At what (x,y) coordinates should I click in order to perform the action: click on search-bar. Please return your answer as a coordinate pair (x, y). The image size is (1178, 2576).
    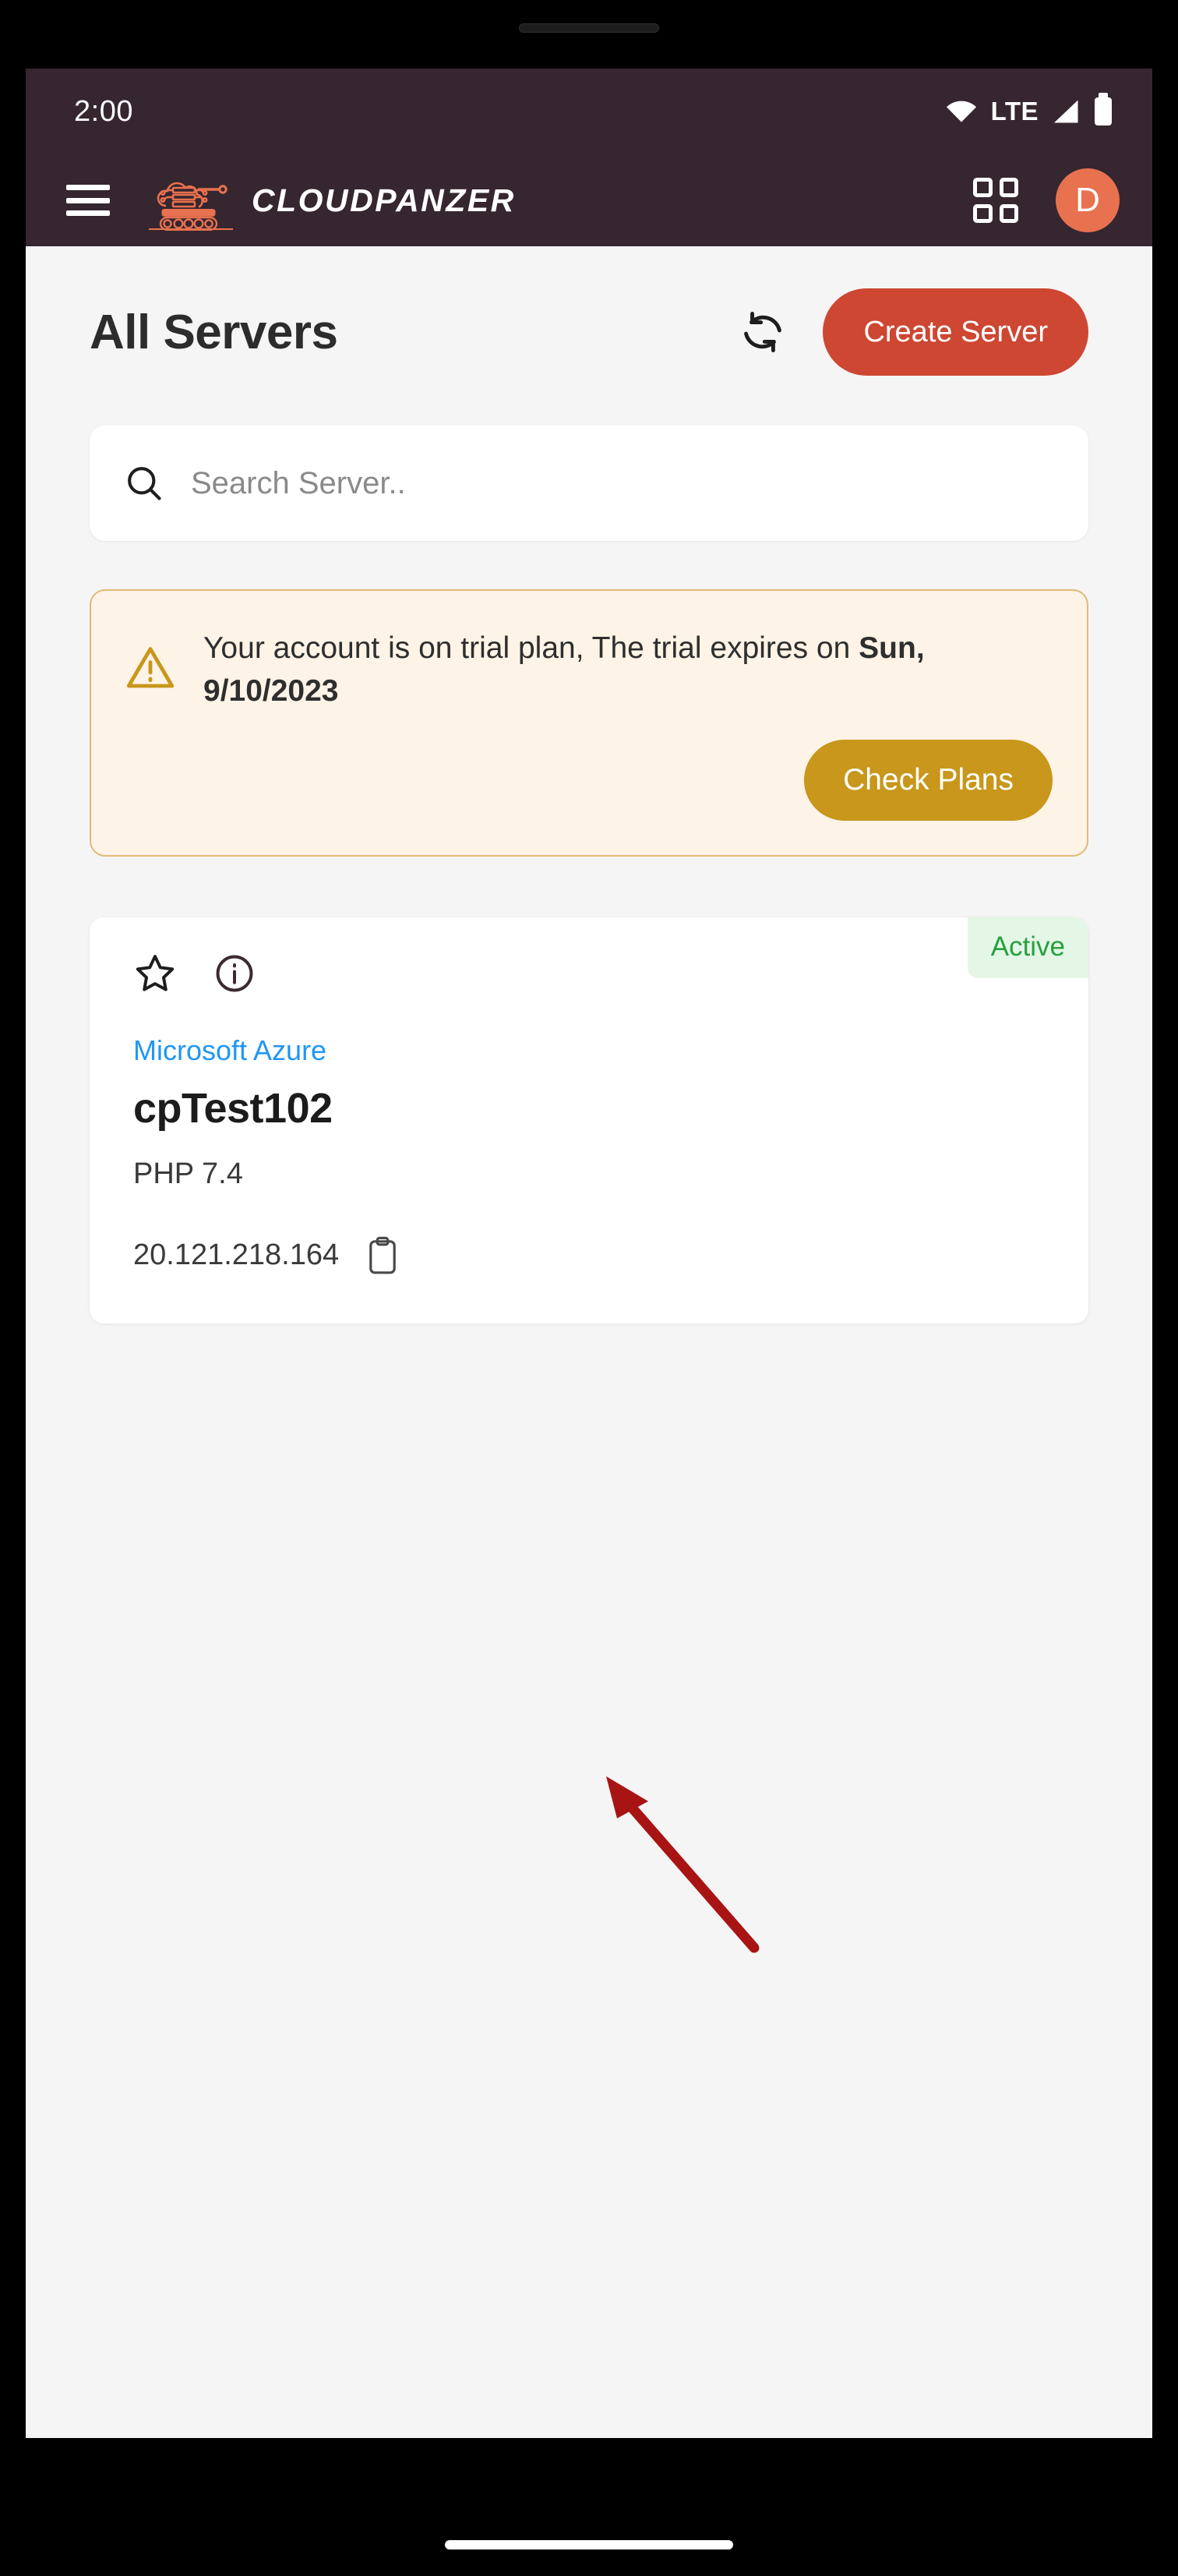
    Looking at the image, I should click on (589, 483).